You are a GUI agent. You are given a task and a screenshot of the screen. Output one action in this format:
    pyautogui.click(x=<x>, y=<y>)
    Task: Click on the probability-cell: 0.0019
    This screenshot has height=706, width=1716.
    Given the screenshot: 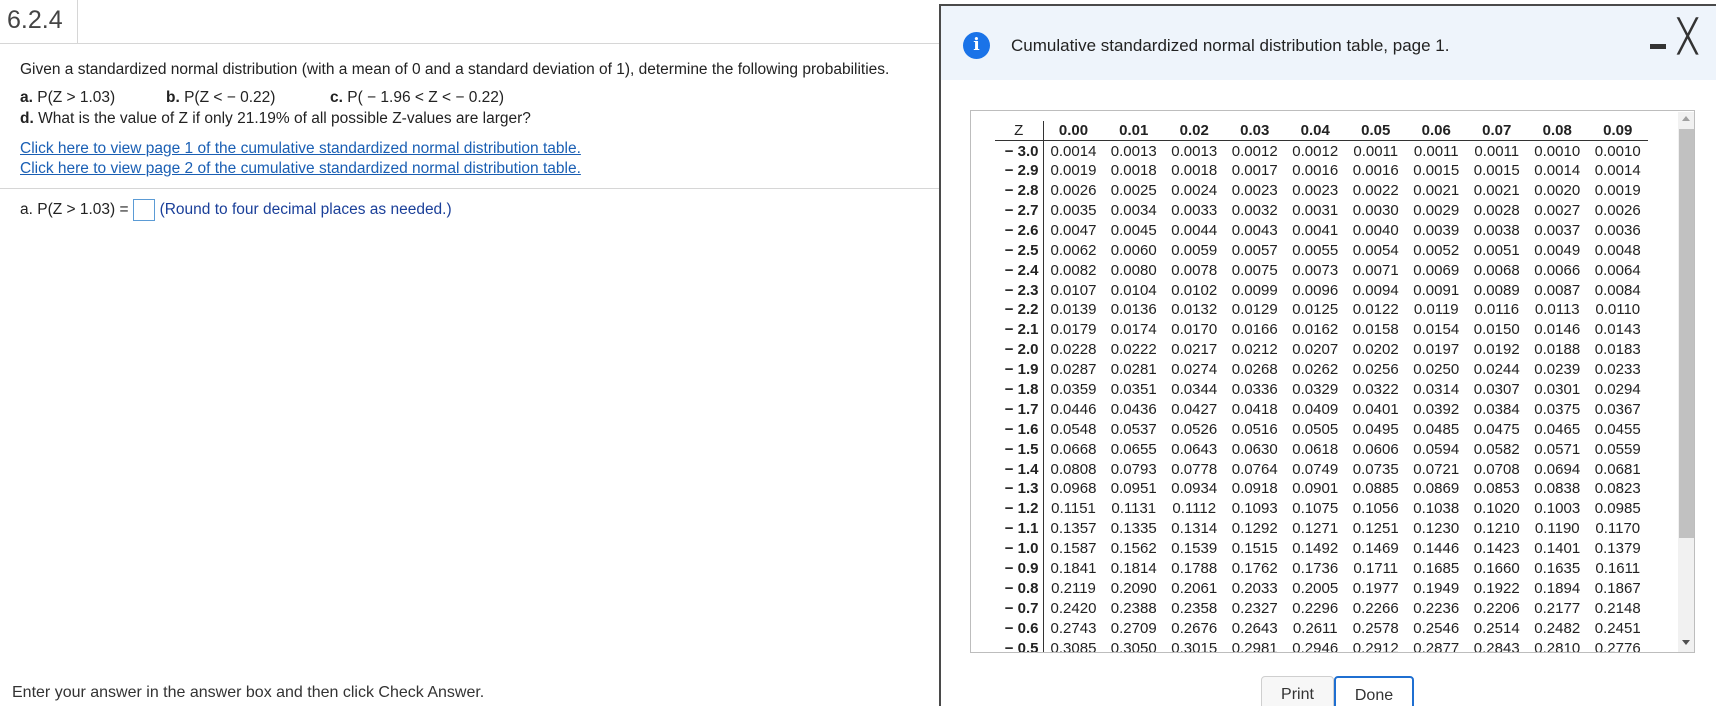 What is the action you would take?
    pyautogui.click(x=1073, y=171)
    